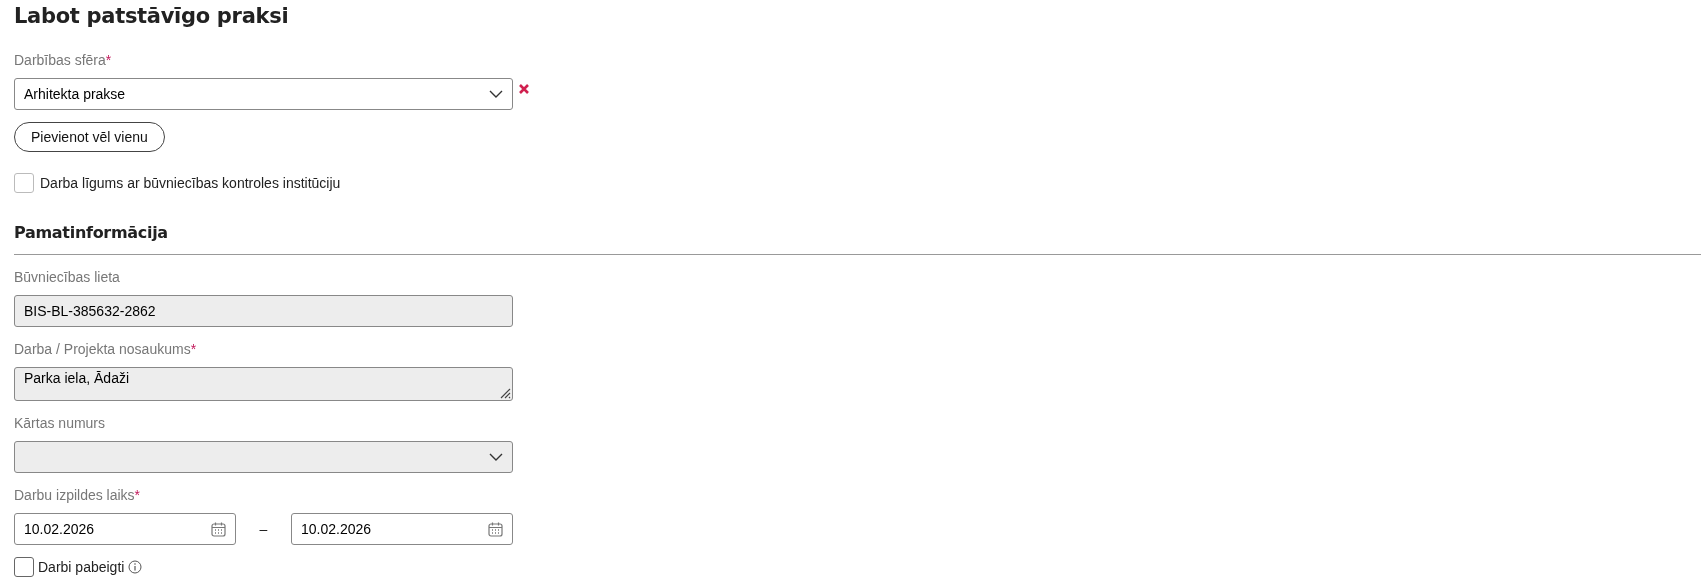  I want to click on section-title: Pamatinformācija, so click(91, 233).